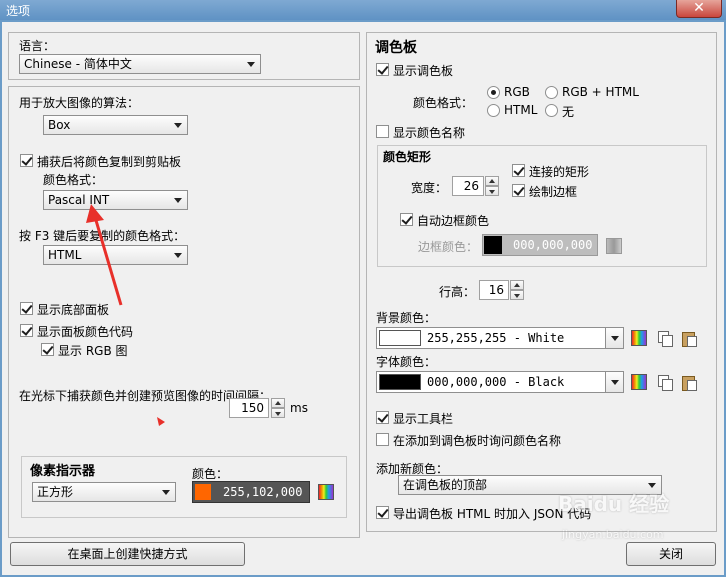 The image size is (726, 577). I want to click on pixel-indicator-group: 像素指示器 正方形 颜色： 255,102,000, so click(184, 487).